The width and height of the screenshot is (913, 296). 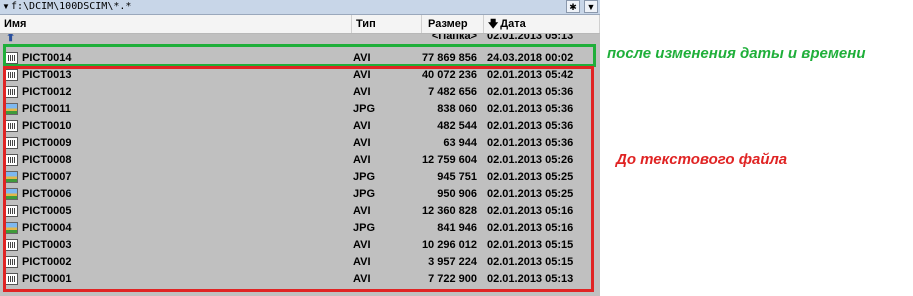 I want to click on column-date: 🡇 Дата, so click(x=542, y=24).